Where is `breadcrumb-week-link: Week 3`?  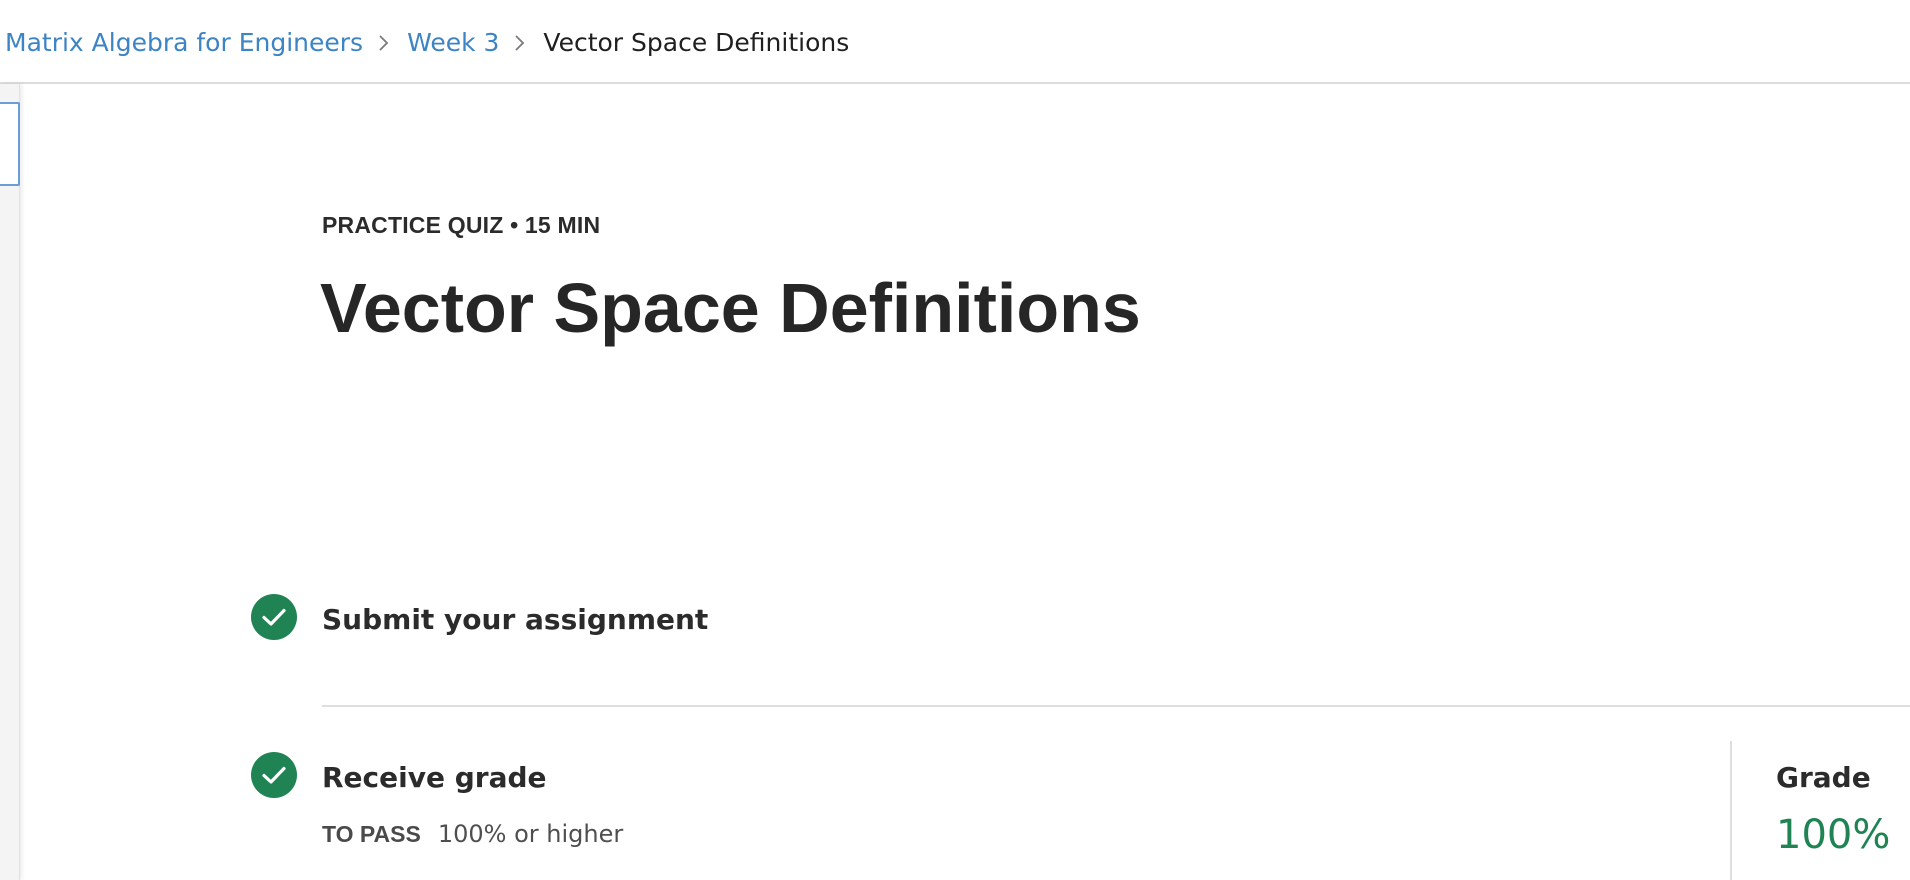 breadcrumb-week-link: Week 3 is located at coordinates (453, 42).